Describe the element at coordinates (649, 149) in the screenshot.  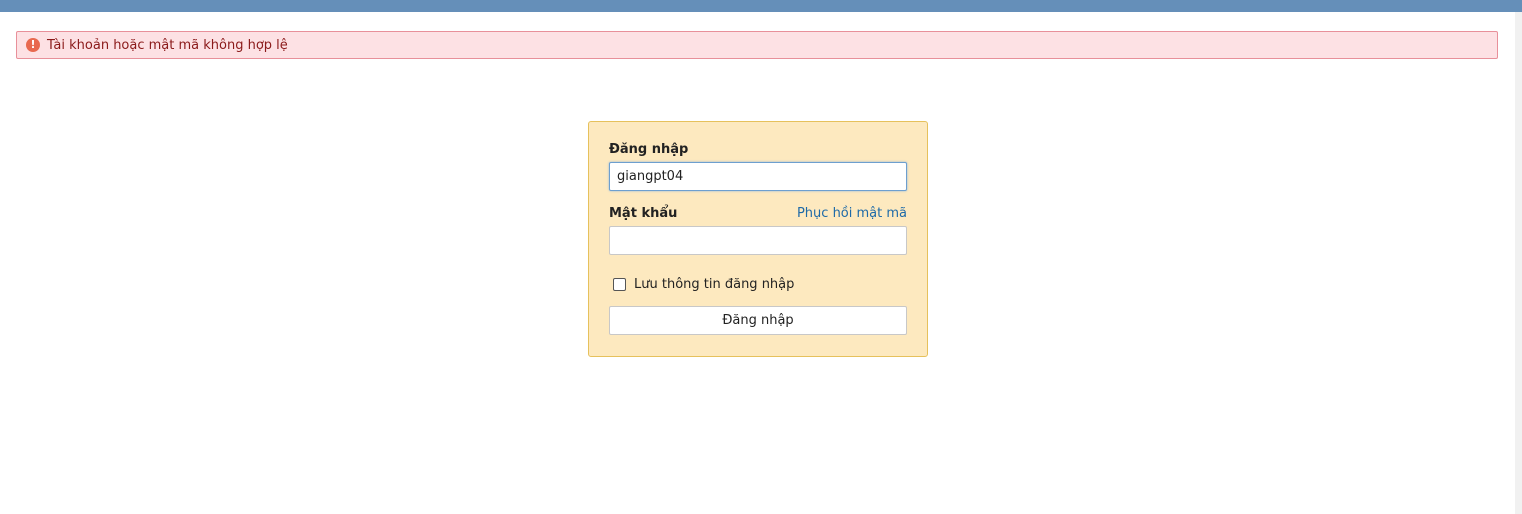
I see `username-label: Đăng nhập` at that location.